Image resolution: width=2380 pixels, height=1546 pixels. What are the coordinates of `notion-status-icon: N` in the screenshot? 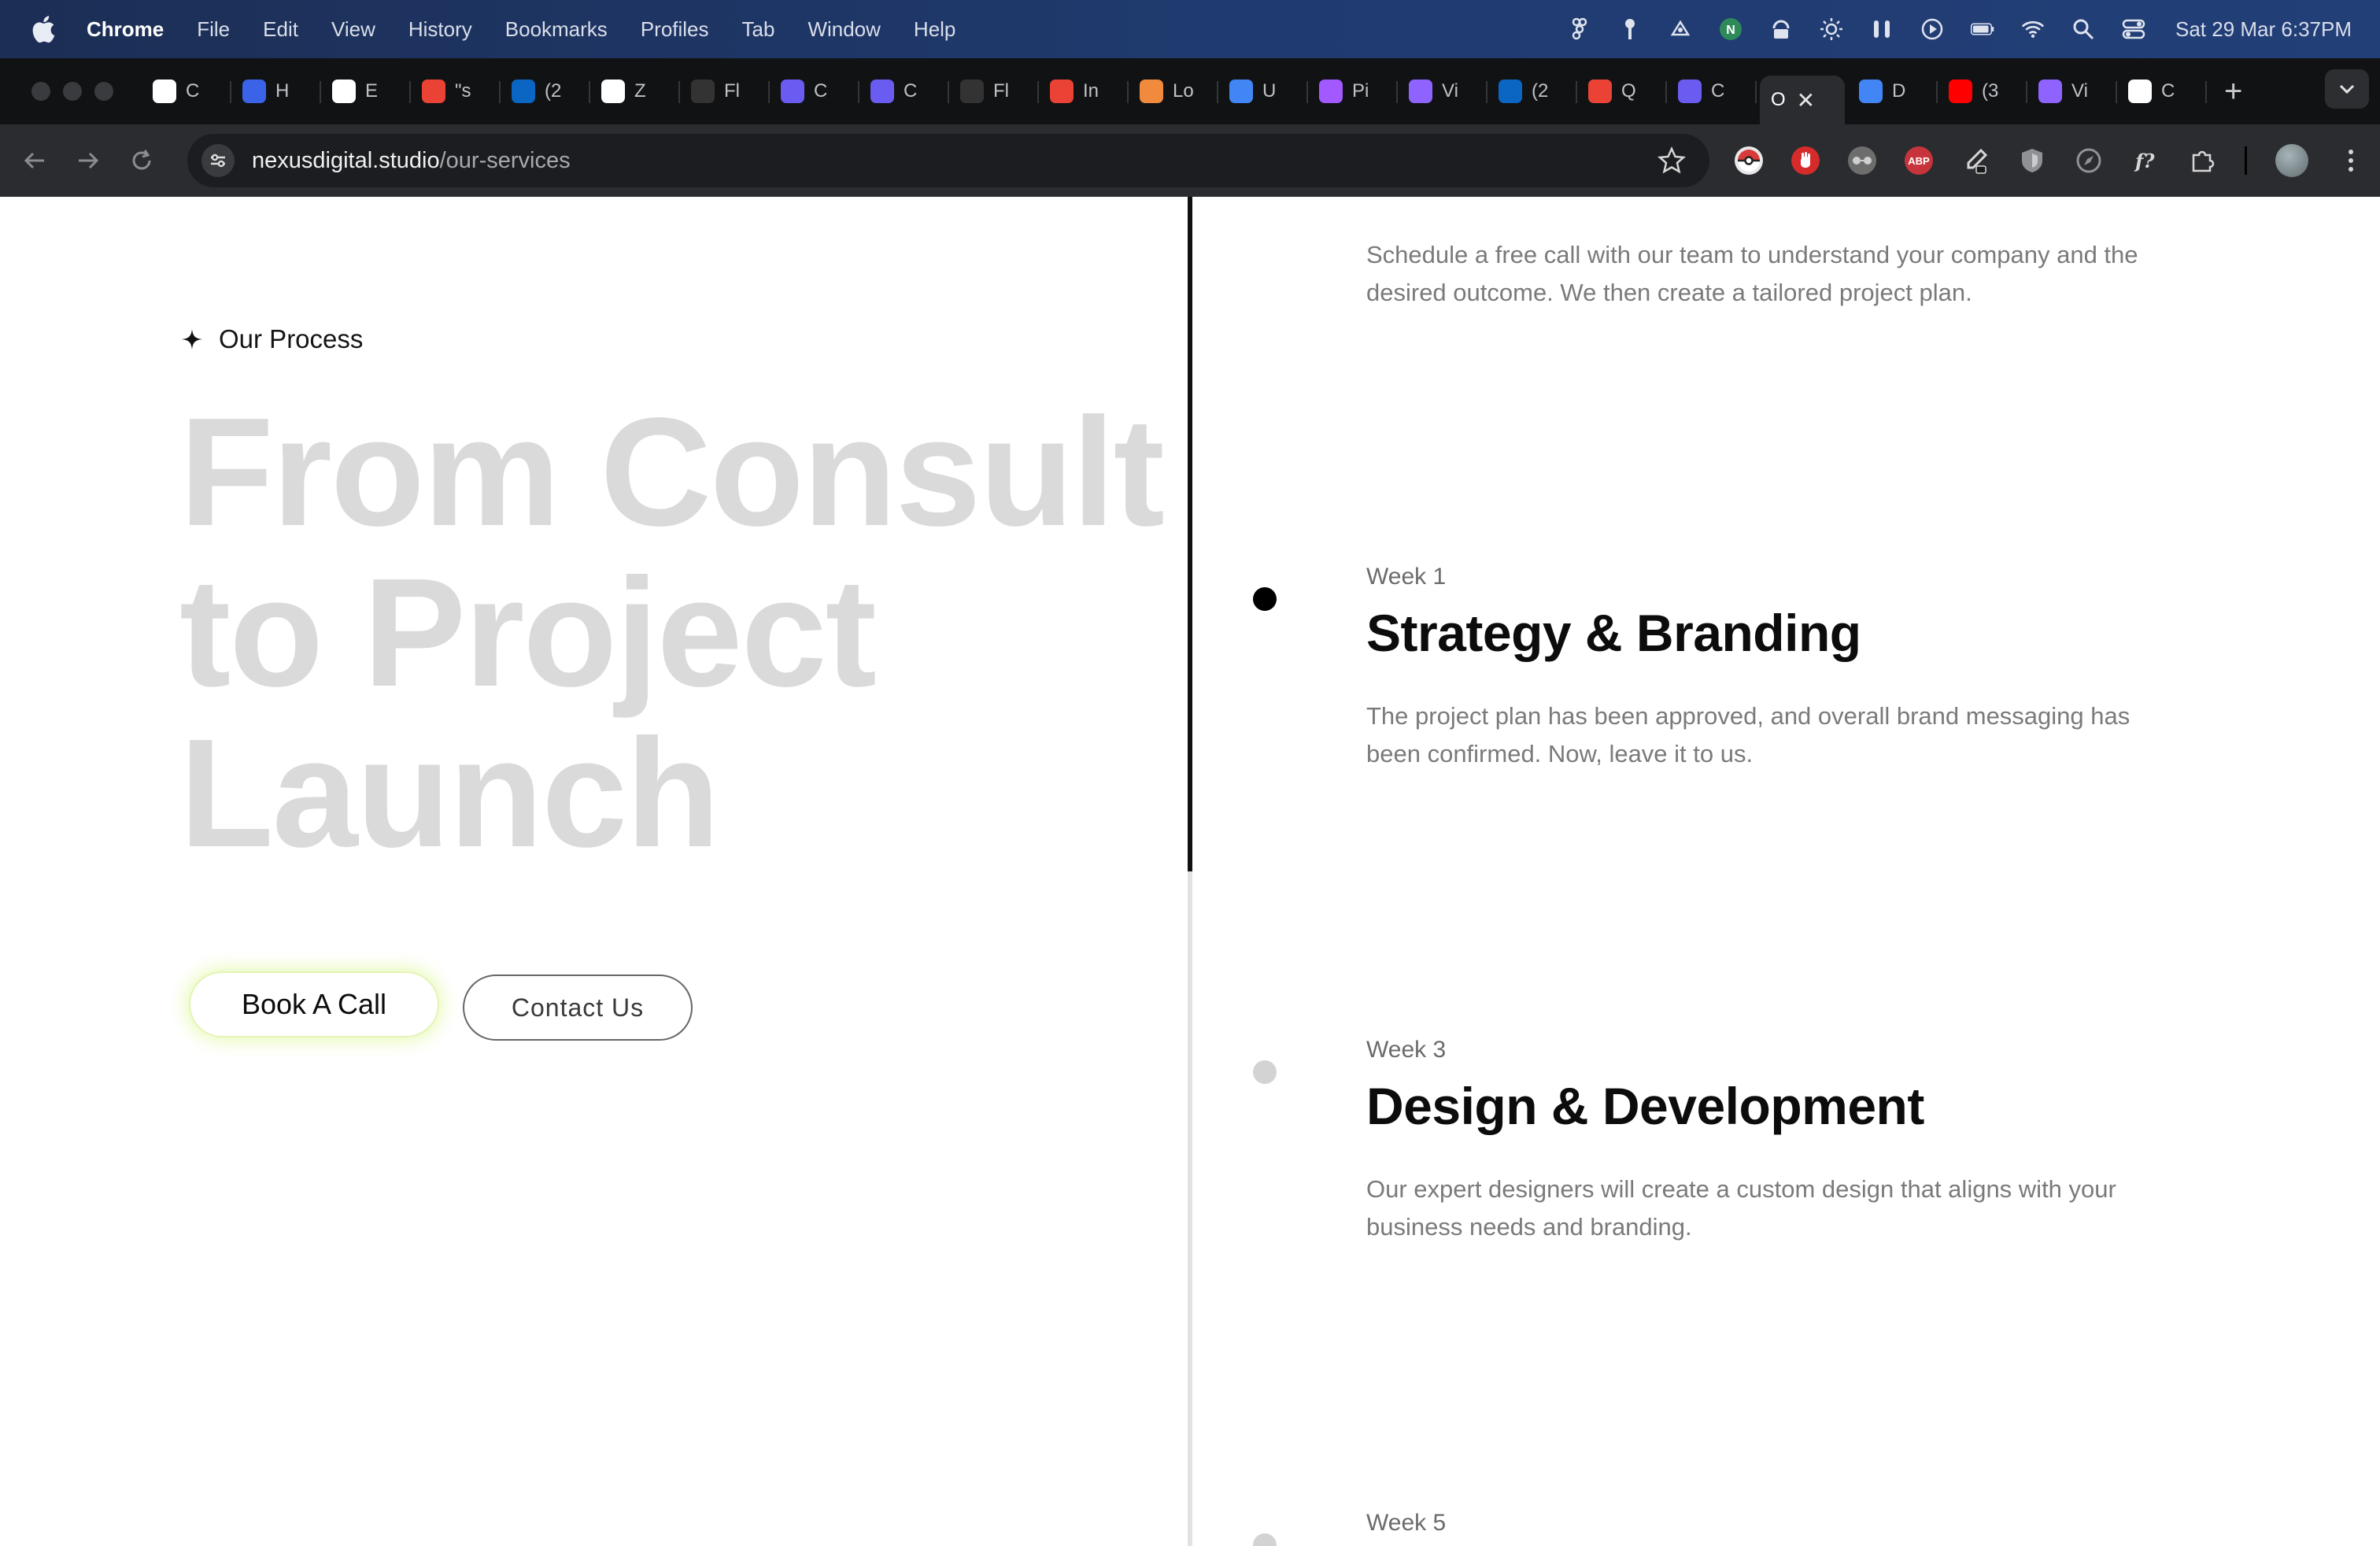 It's located at (1731, 29).